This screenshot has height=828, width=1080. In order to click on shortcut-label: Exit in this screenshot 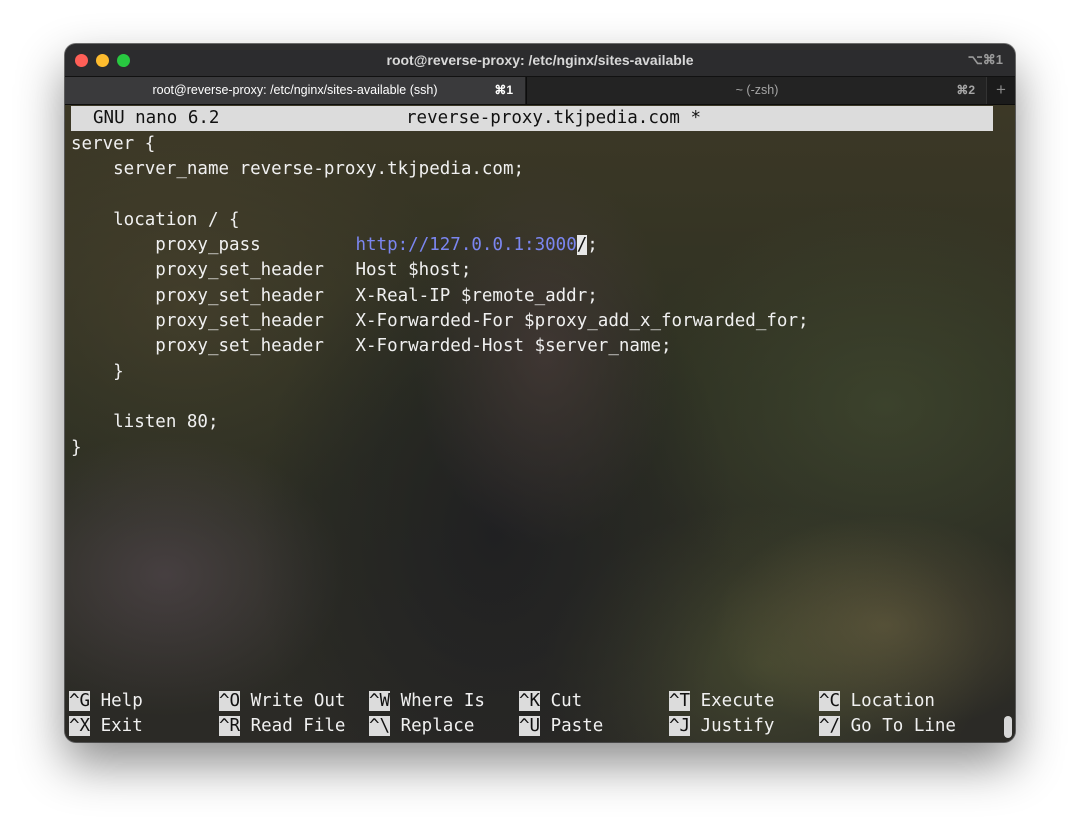, I will do `click(116, 726)`.